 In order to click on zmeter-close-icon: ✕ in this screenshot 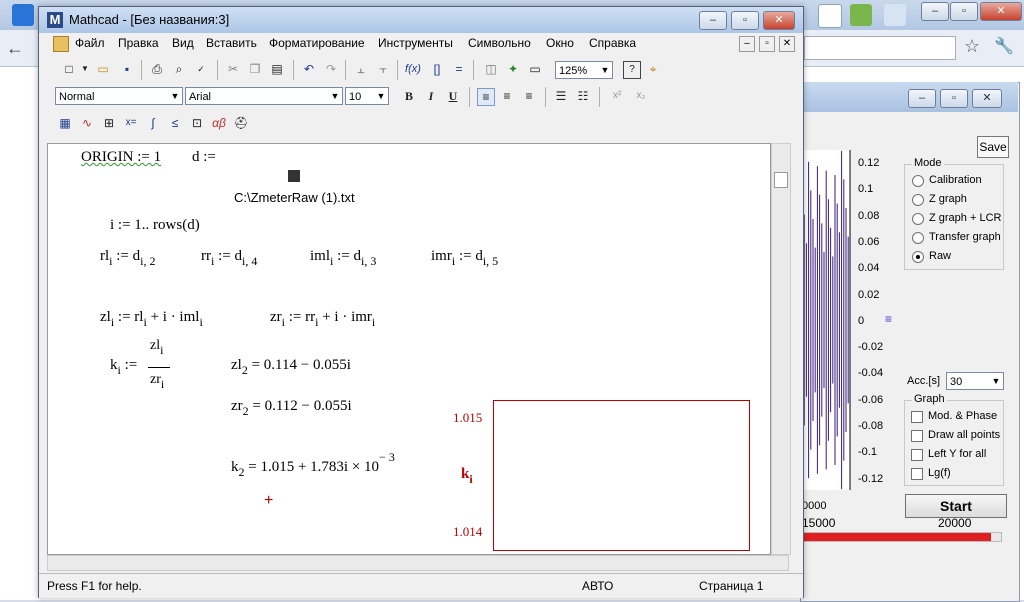, I will do `click(987, 98)`.